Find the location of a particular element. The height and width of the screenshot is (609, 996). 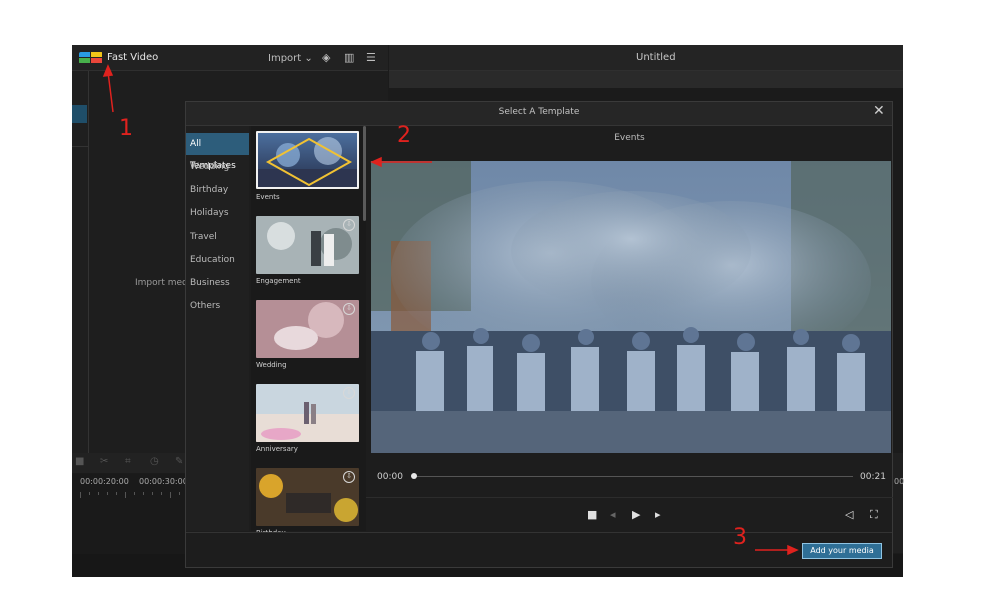

annotation-label-2: 2 is located at coordinates (404, 135).